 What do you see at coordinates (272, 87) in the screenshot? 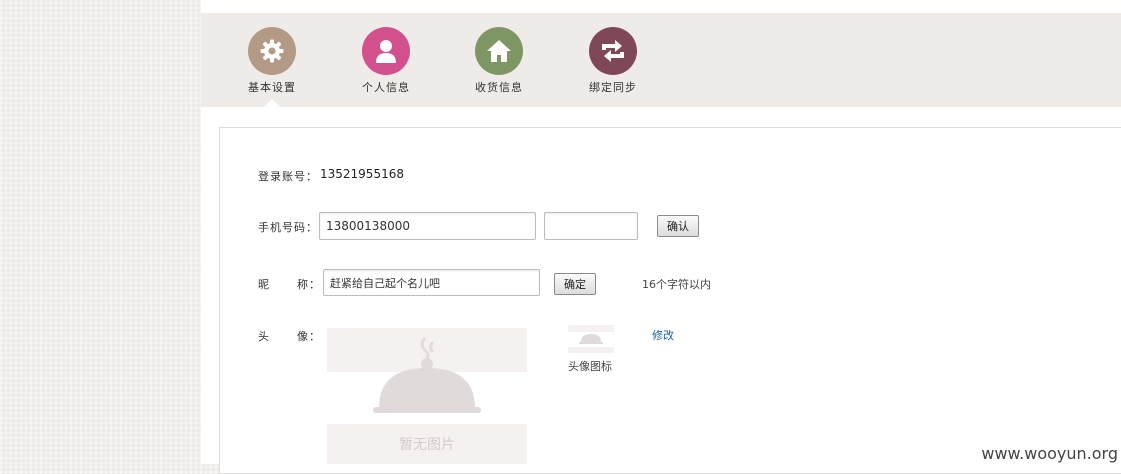
I see `nav-label-basic-settings: 基本设置` at bounding box center [272, 87].